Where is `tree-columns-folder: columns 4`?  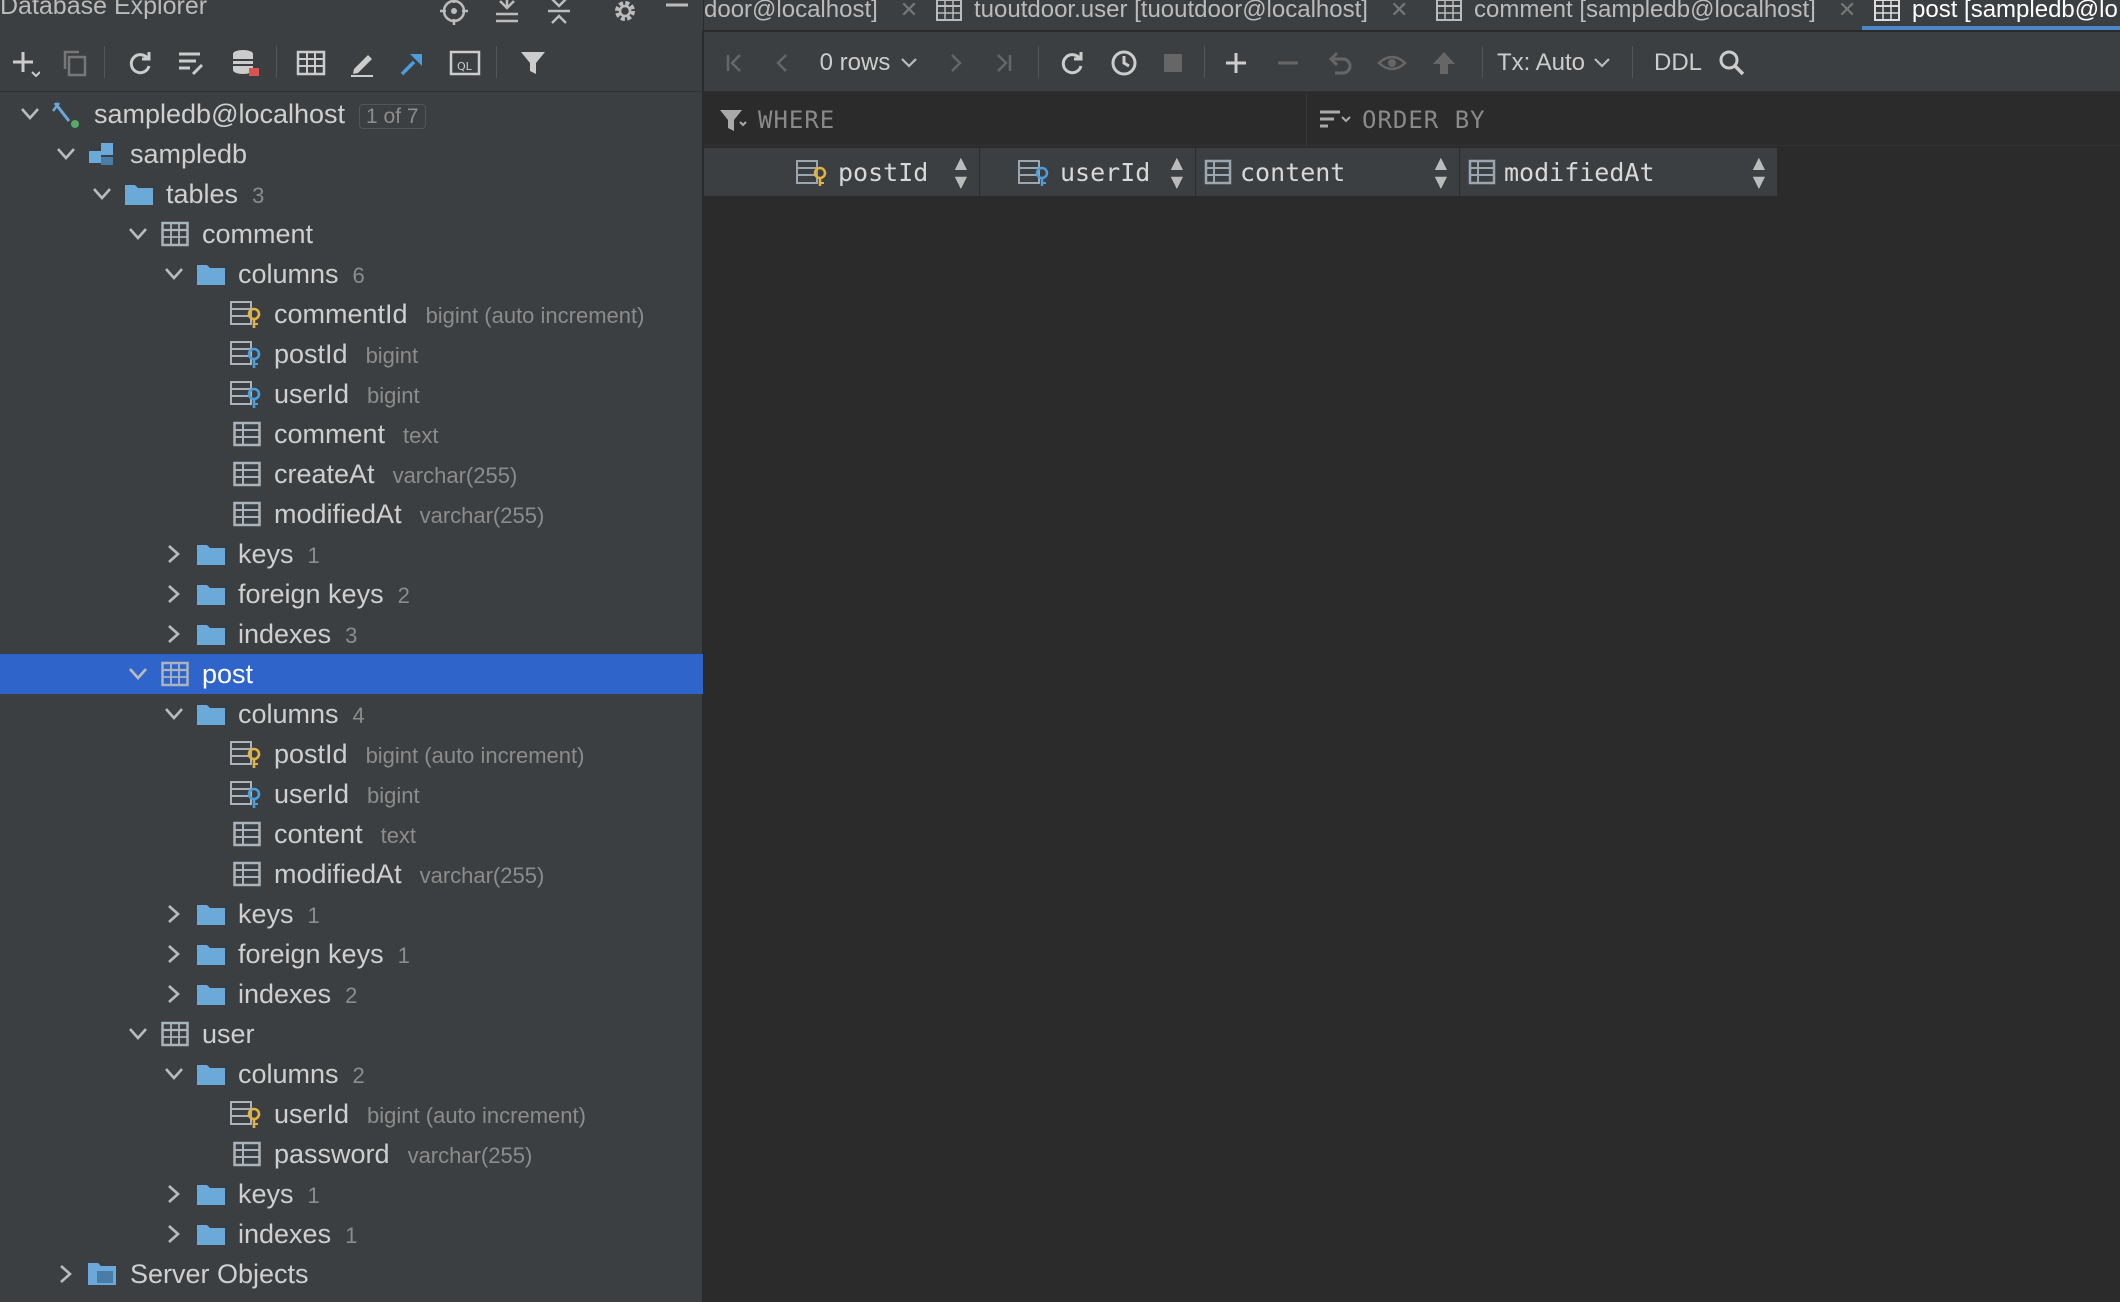 tree-columns-folder: columns 4 is located at coordinates (351, 714).